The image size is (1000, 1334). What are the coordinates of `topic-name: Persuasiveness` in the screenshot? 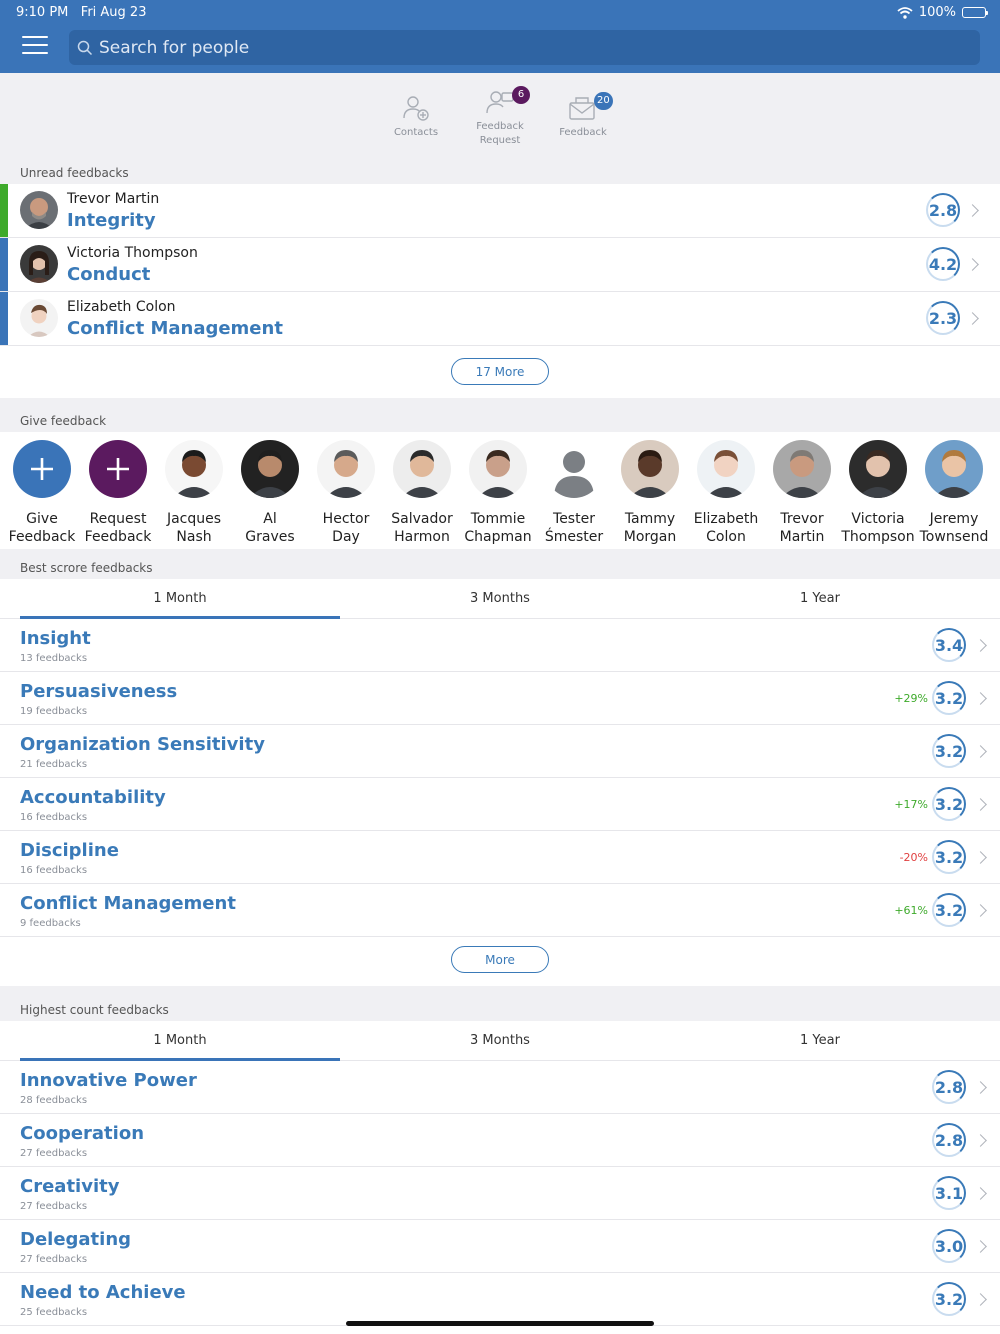 It's located at (99, 691).